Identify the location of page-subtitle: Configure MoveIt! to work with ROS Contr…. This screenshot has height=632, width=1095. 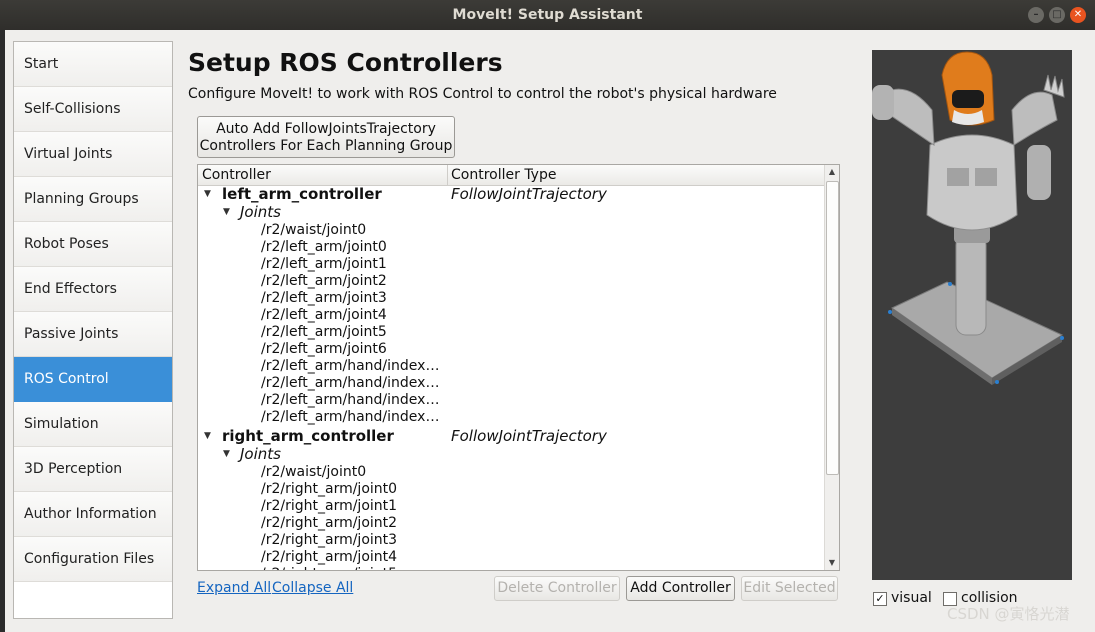
(482, 94).